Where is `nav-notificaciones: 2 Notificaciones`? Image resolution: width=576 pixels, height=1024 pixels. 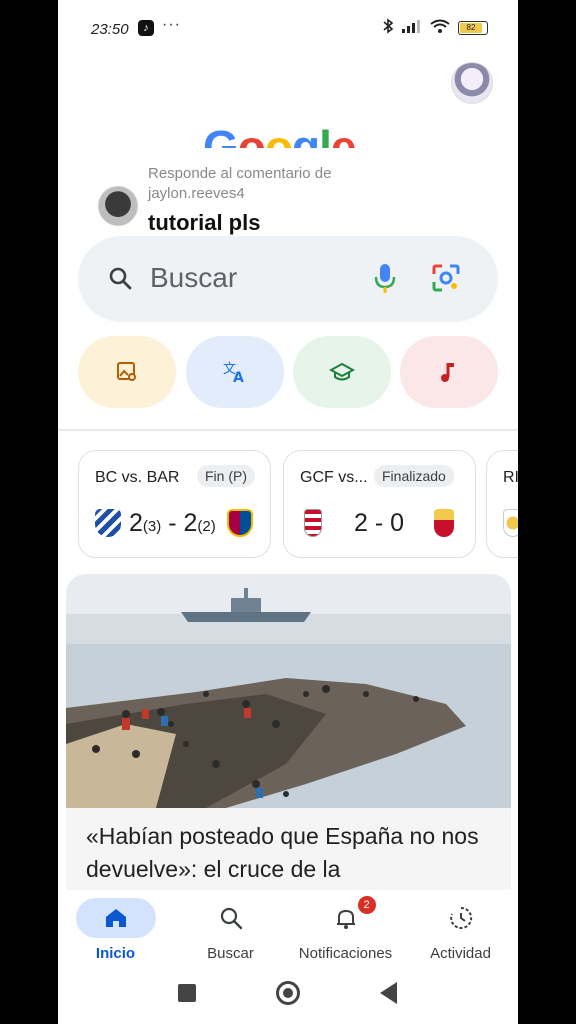
nav-notificaciones: 2 Notificaciones is located at coordinates (345, 930).